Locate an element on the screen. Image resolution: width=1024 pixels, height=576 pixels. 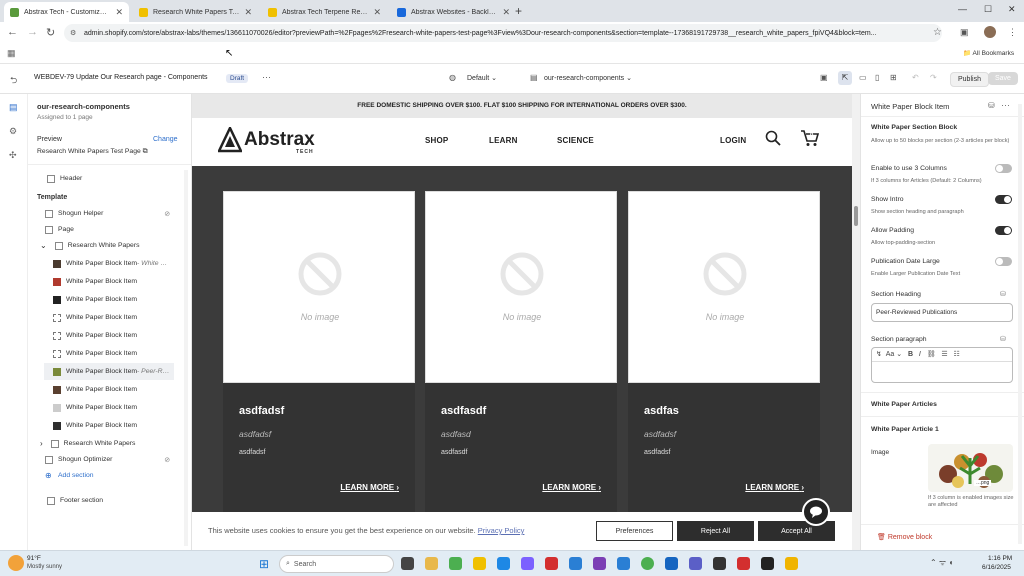
tree-item: ⌄ Research White Papers is located at coordinates (109, 245).